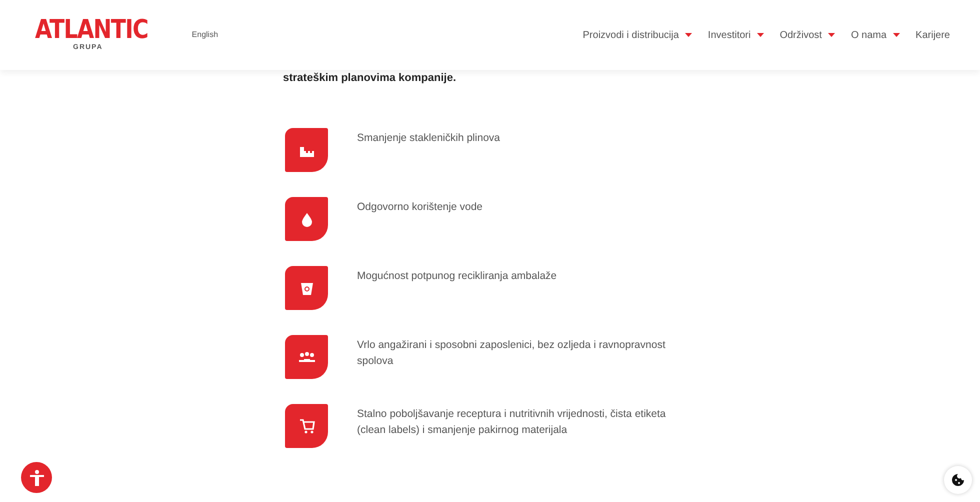 This screenshot has width=980, height=502. What do you see at coordinates (933, 35) in the screenshot?
I see `nav-link: Karijere` at bounding box center [933, 35].